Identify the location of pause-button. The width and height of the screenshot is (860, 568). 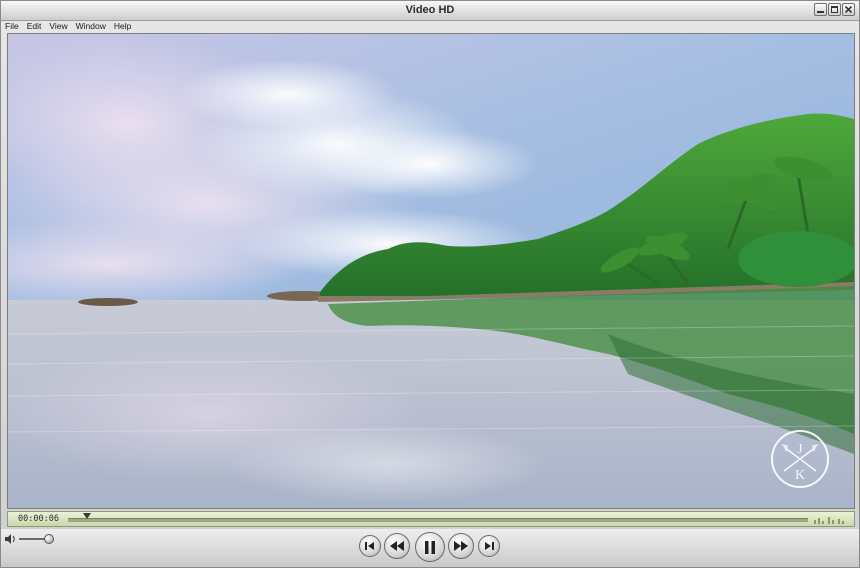
(430, 547).